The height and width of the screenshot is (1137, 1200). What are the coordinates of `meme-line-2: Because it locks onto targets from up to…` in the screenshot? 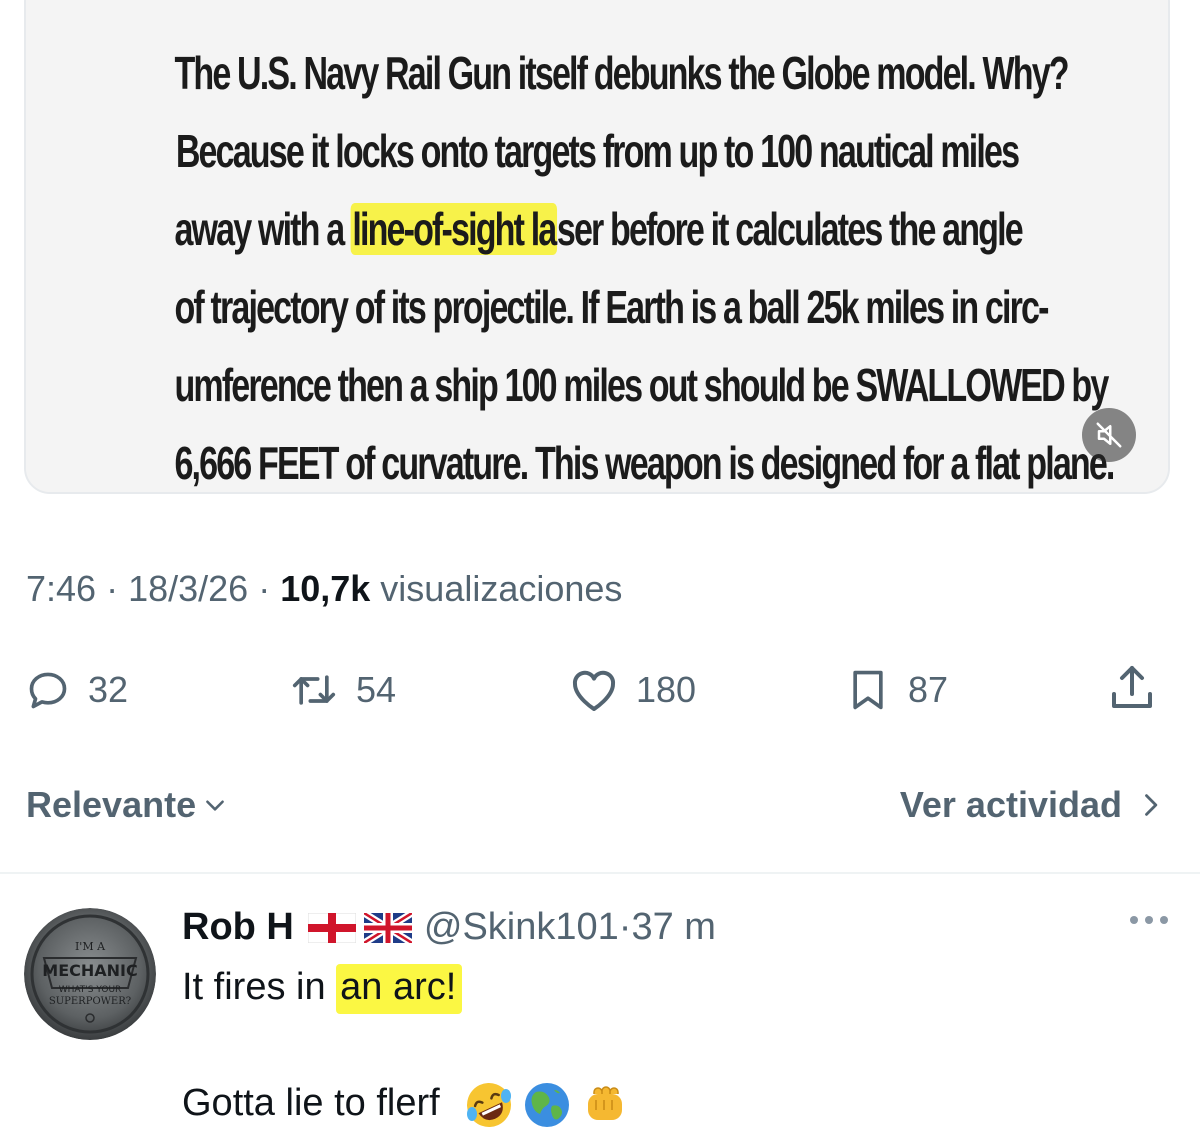 It's located at (597, 151).